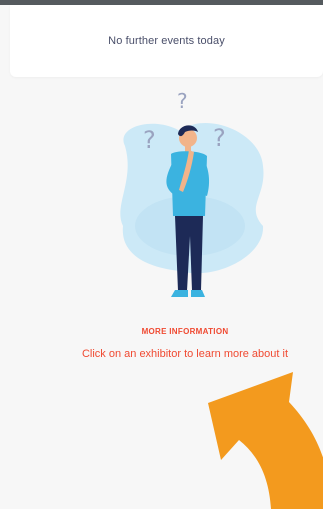 The width and height of the screenshot is (323, 509). I want to click on arrow-icon, so click(265, 440).